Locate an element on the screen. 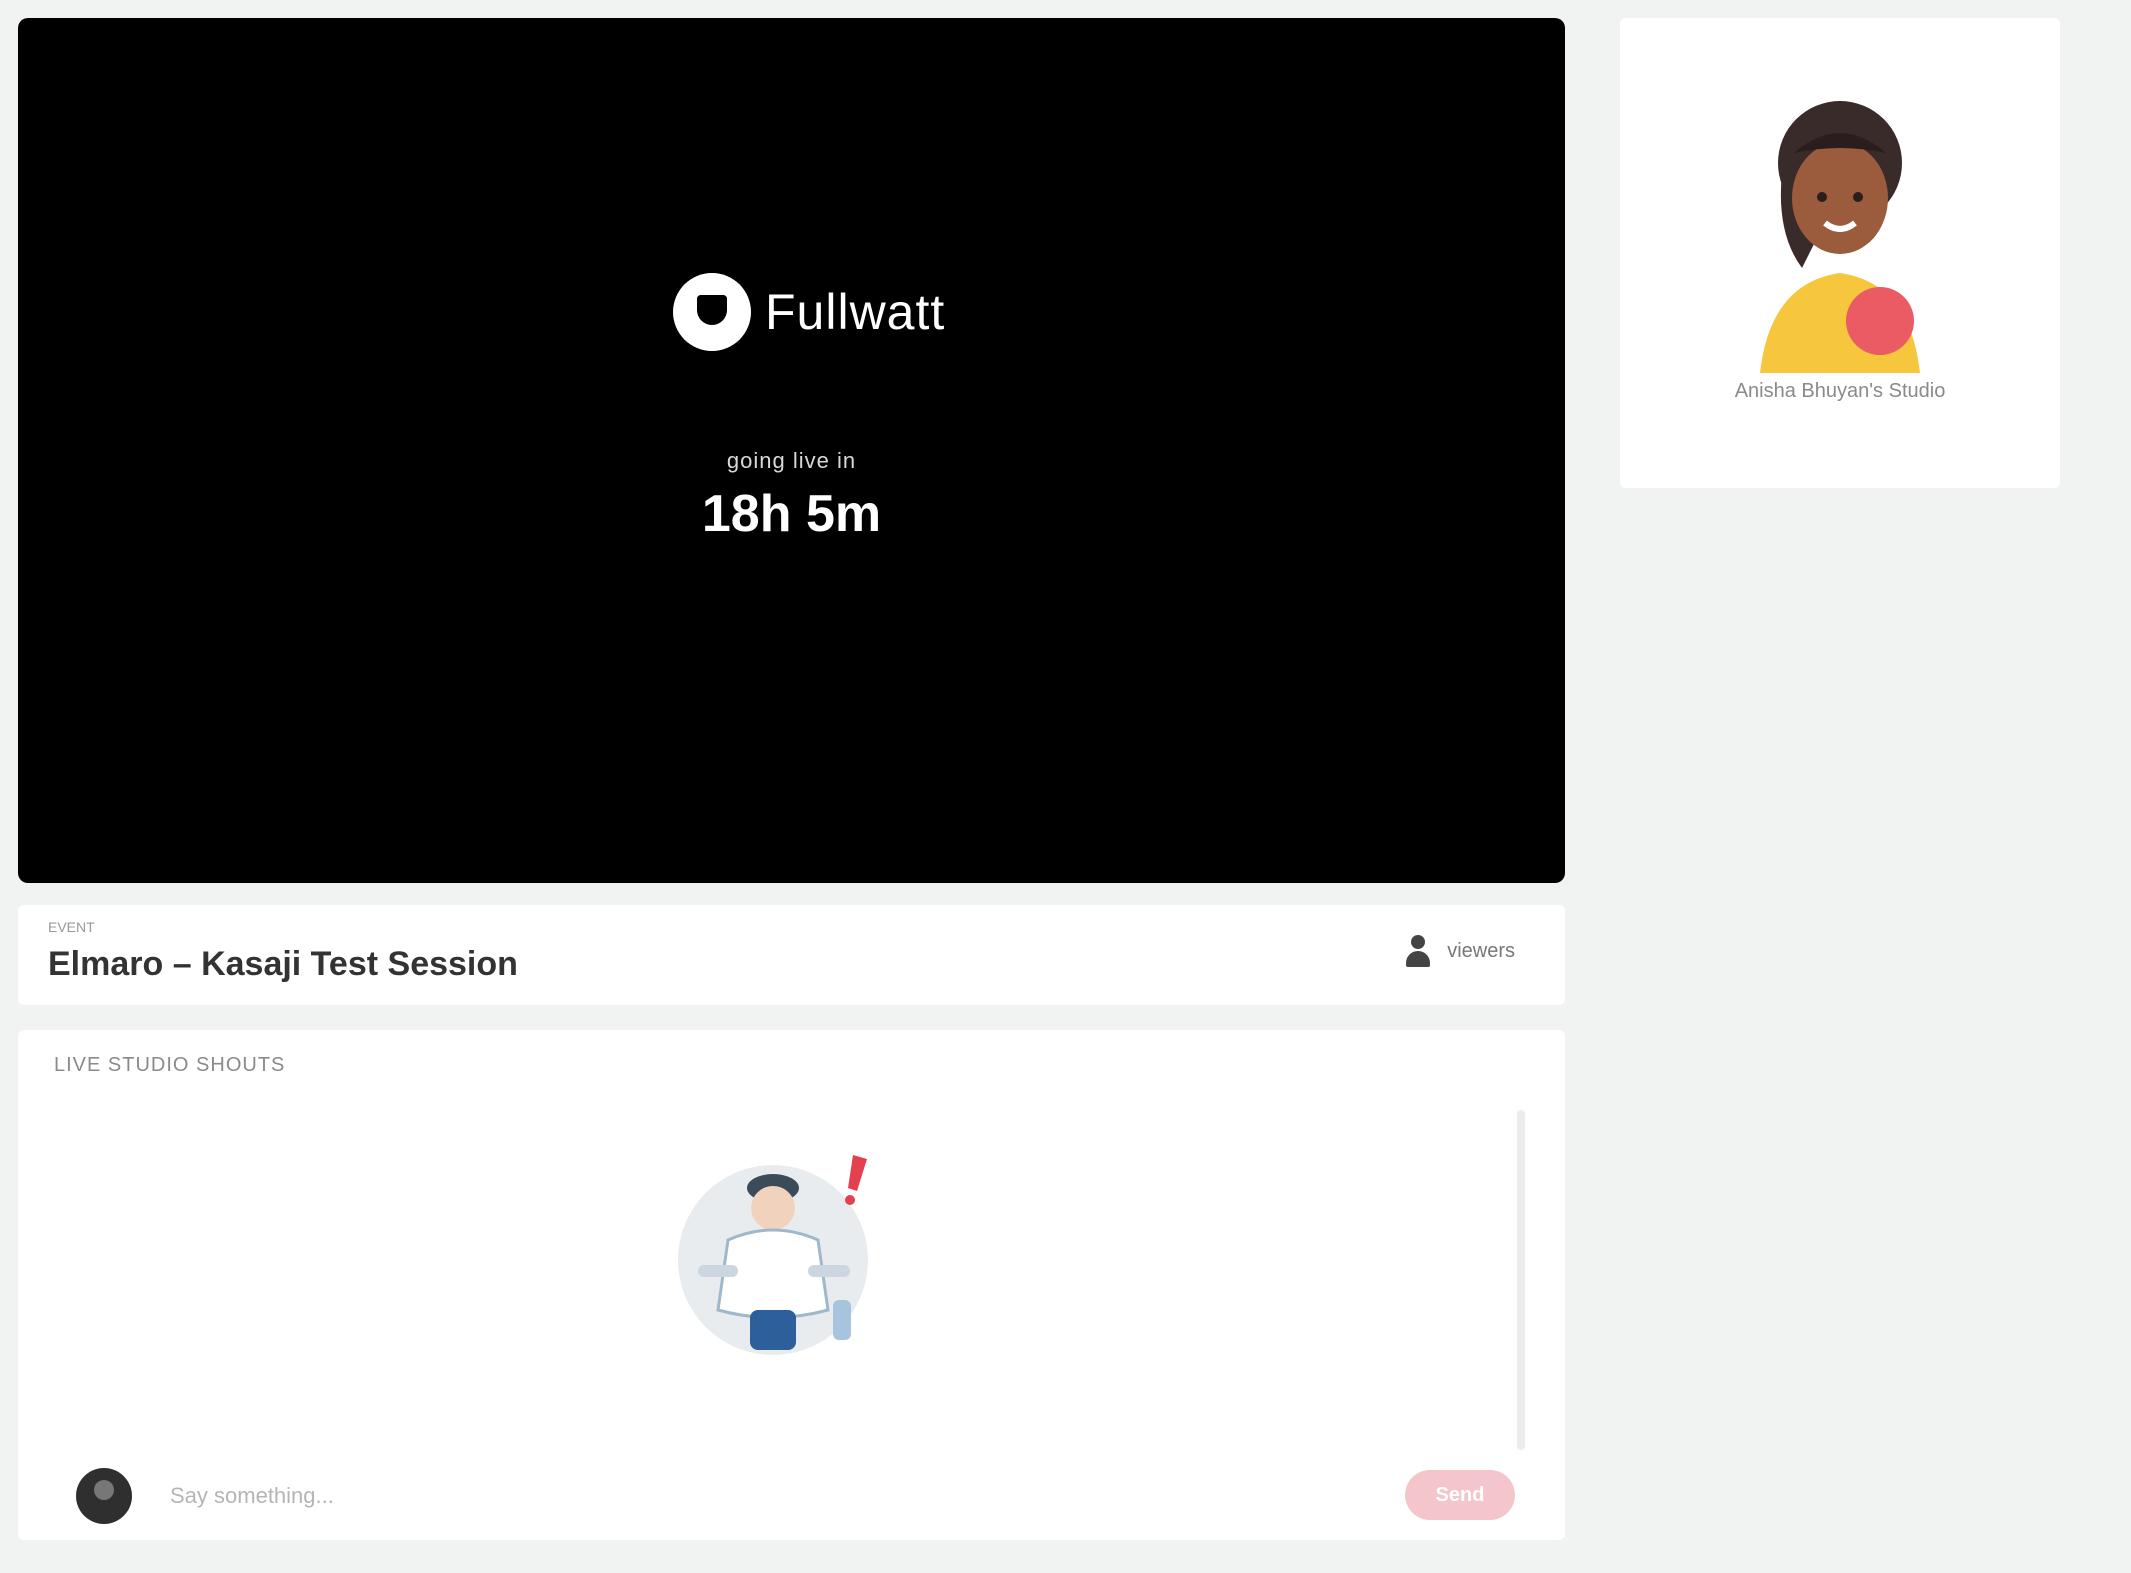  chat-header: LIVE STUDIO SHOUTS is located at coordinates (170, 1065).